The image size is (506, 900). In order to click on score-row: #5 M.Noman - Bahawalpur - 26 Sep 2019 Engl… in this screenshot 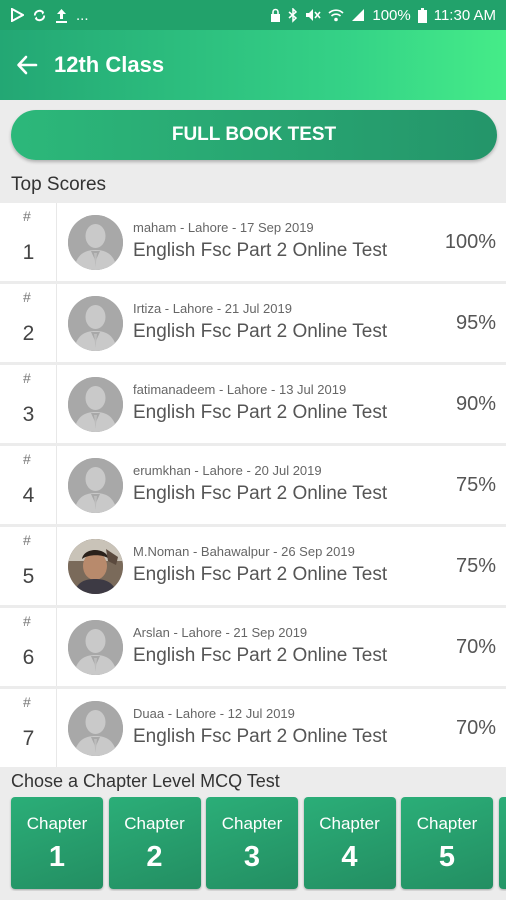, I will do `click(253, 566)`.